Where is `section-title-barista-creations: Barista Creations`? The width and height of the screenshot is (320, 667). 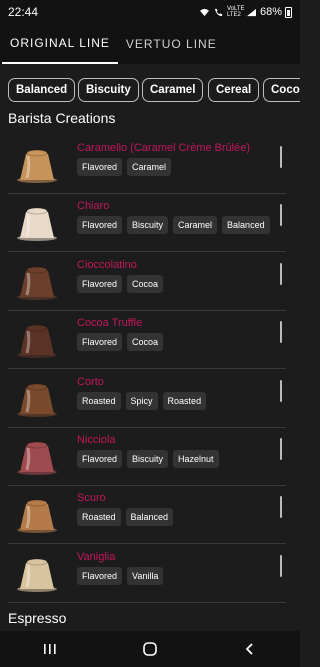 section-title-barista-creations: Barista Creations is located at coordinates (62, 118).